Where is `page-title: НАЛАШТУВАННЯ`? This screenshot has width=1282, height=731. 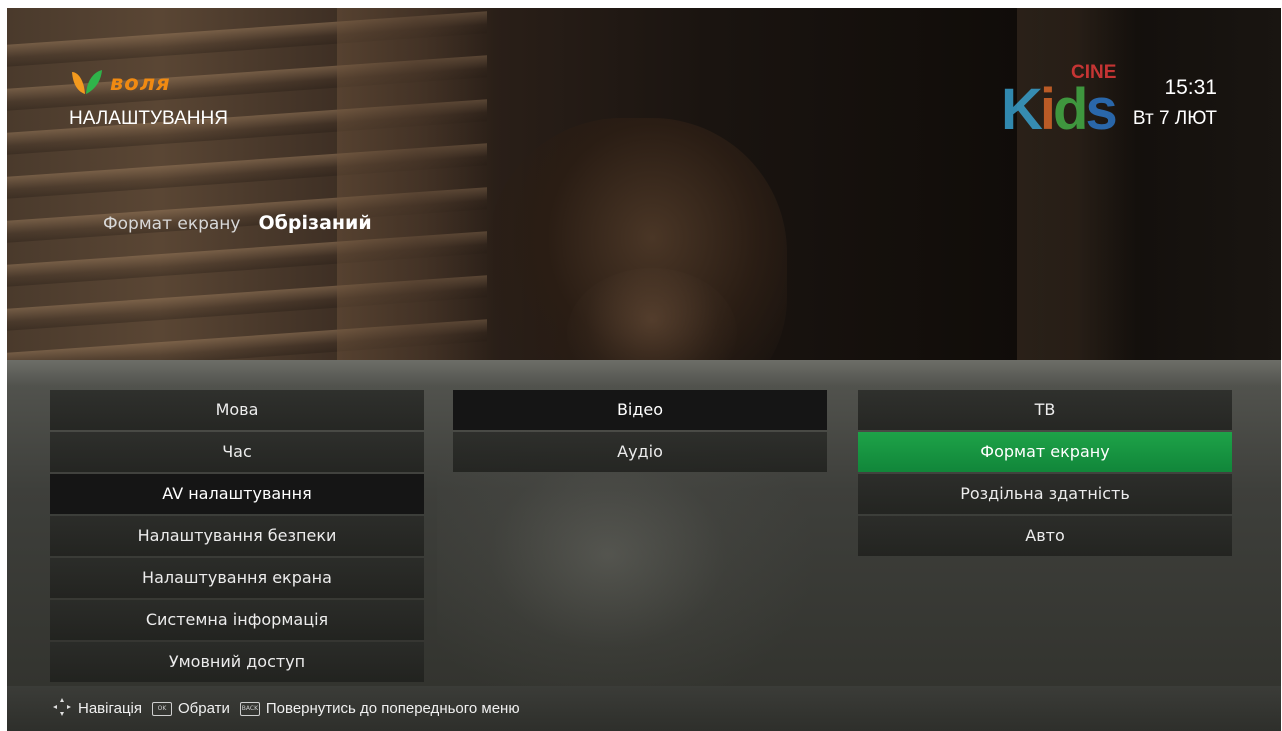
page-title: НАЛАШТУВАННЯ is located at coordinates (148, 118).